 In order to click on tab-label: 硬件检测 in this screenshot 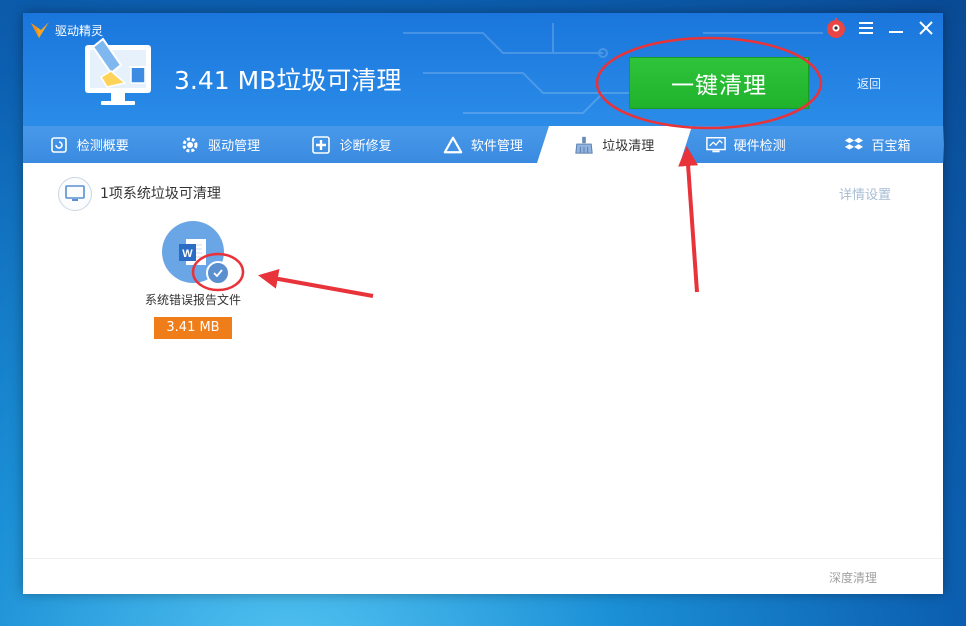, I will do `click(759, 146)`.